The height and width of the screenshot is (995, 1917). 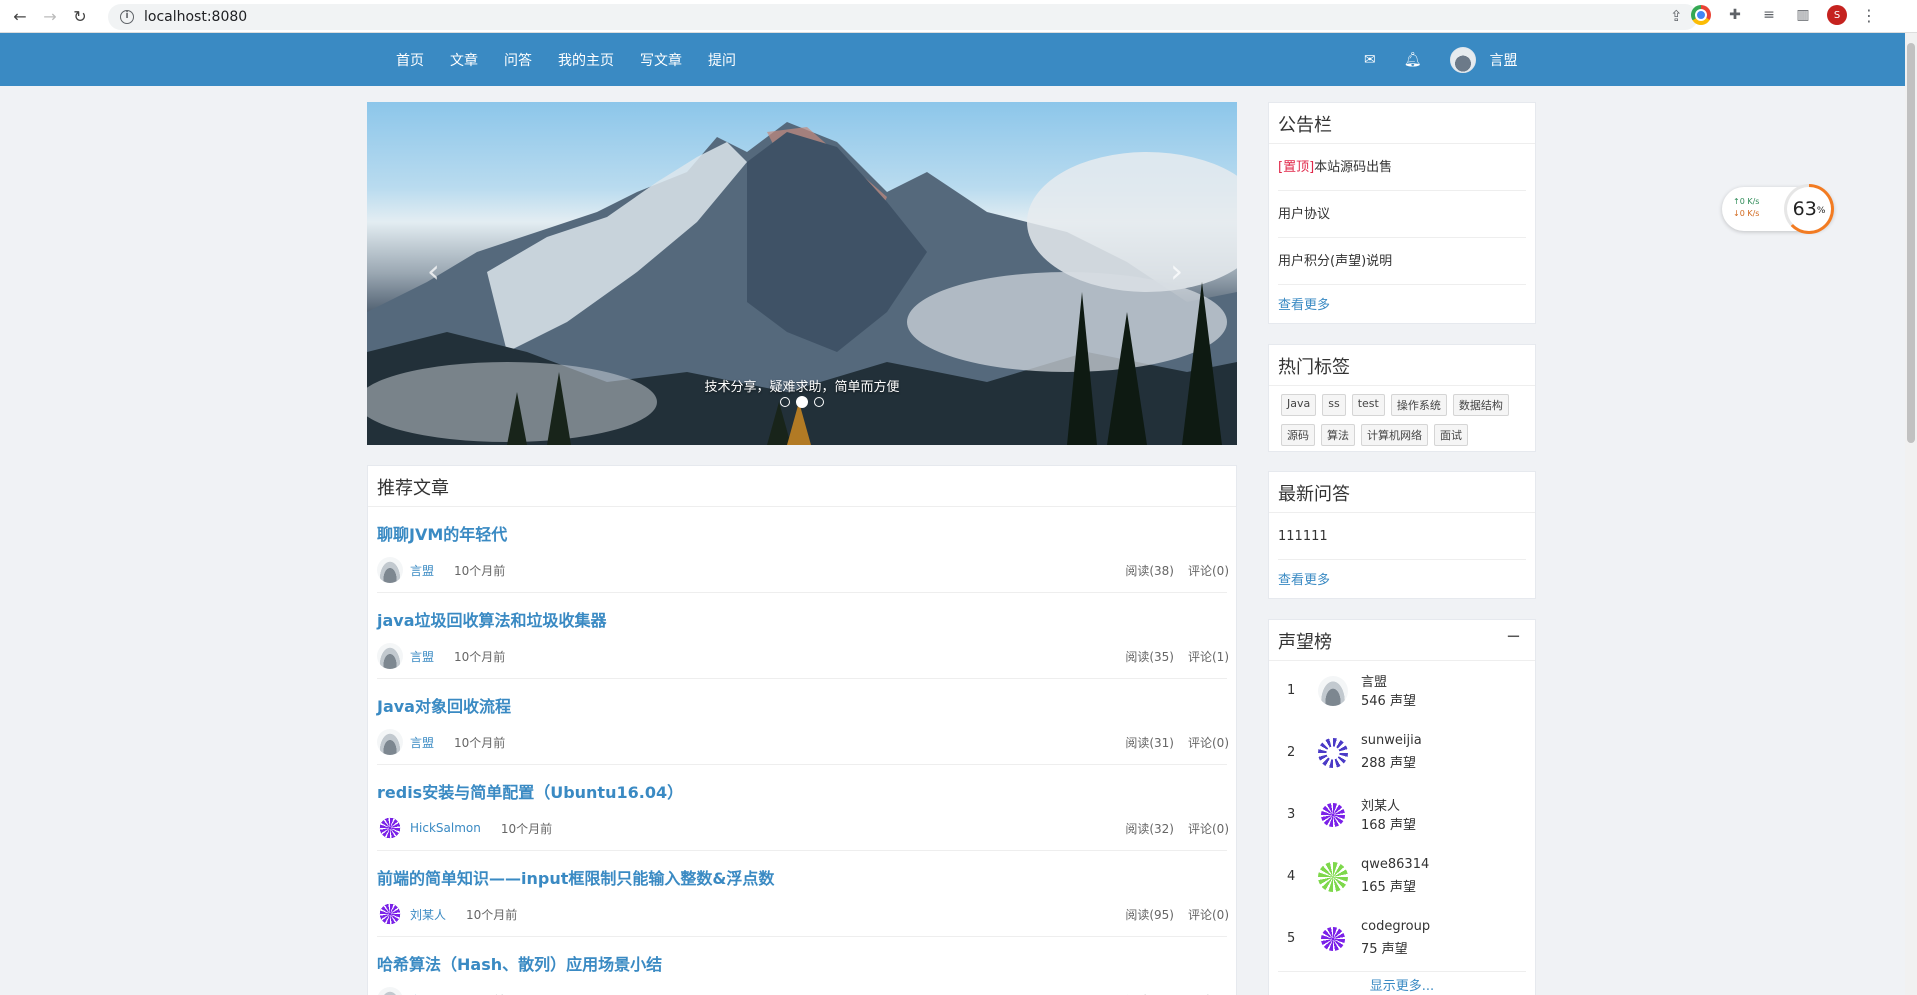 What do you see at coordinates (1374, 680) in the screenshot?
I see `rank-username: 言盟` at bounding box center [1374, 680].